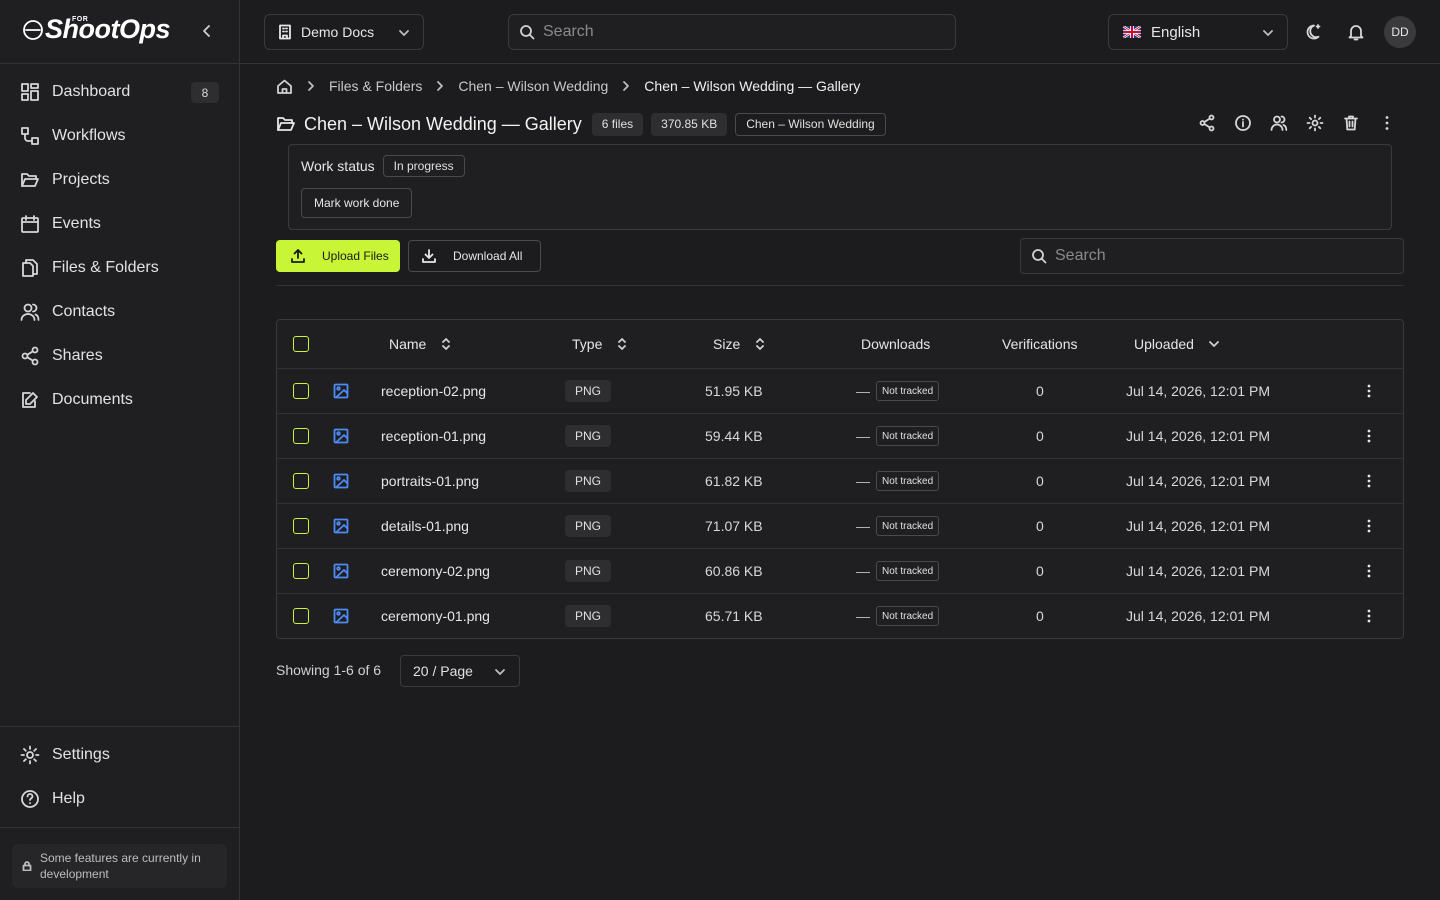 This screenshot has width=1440, height=900. Describe the element at coordinates (81, 179) in the screenshot. I see `sidebar-item-label: Projects` at that location.